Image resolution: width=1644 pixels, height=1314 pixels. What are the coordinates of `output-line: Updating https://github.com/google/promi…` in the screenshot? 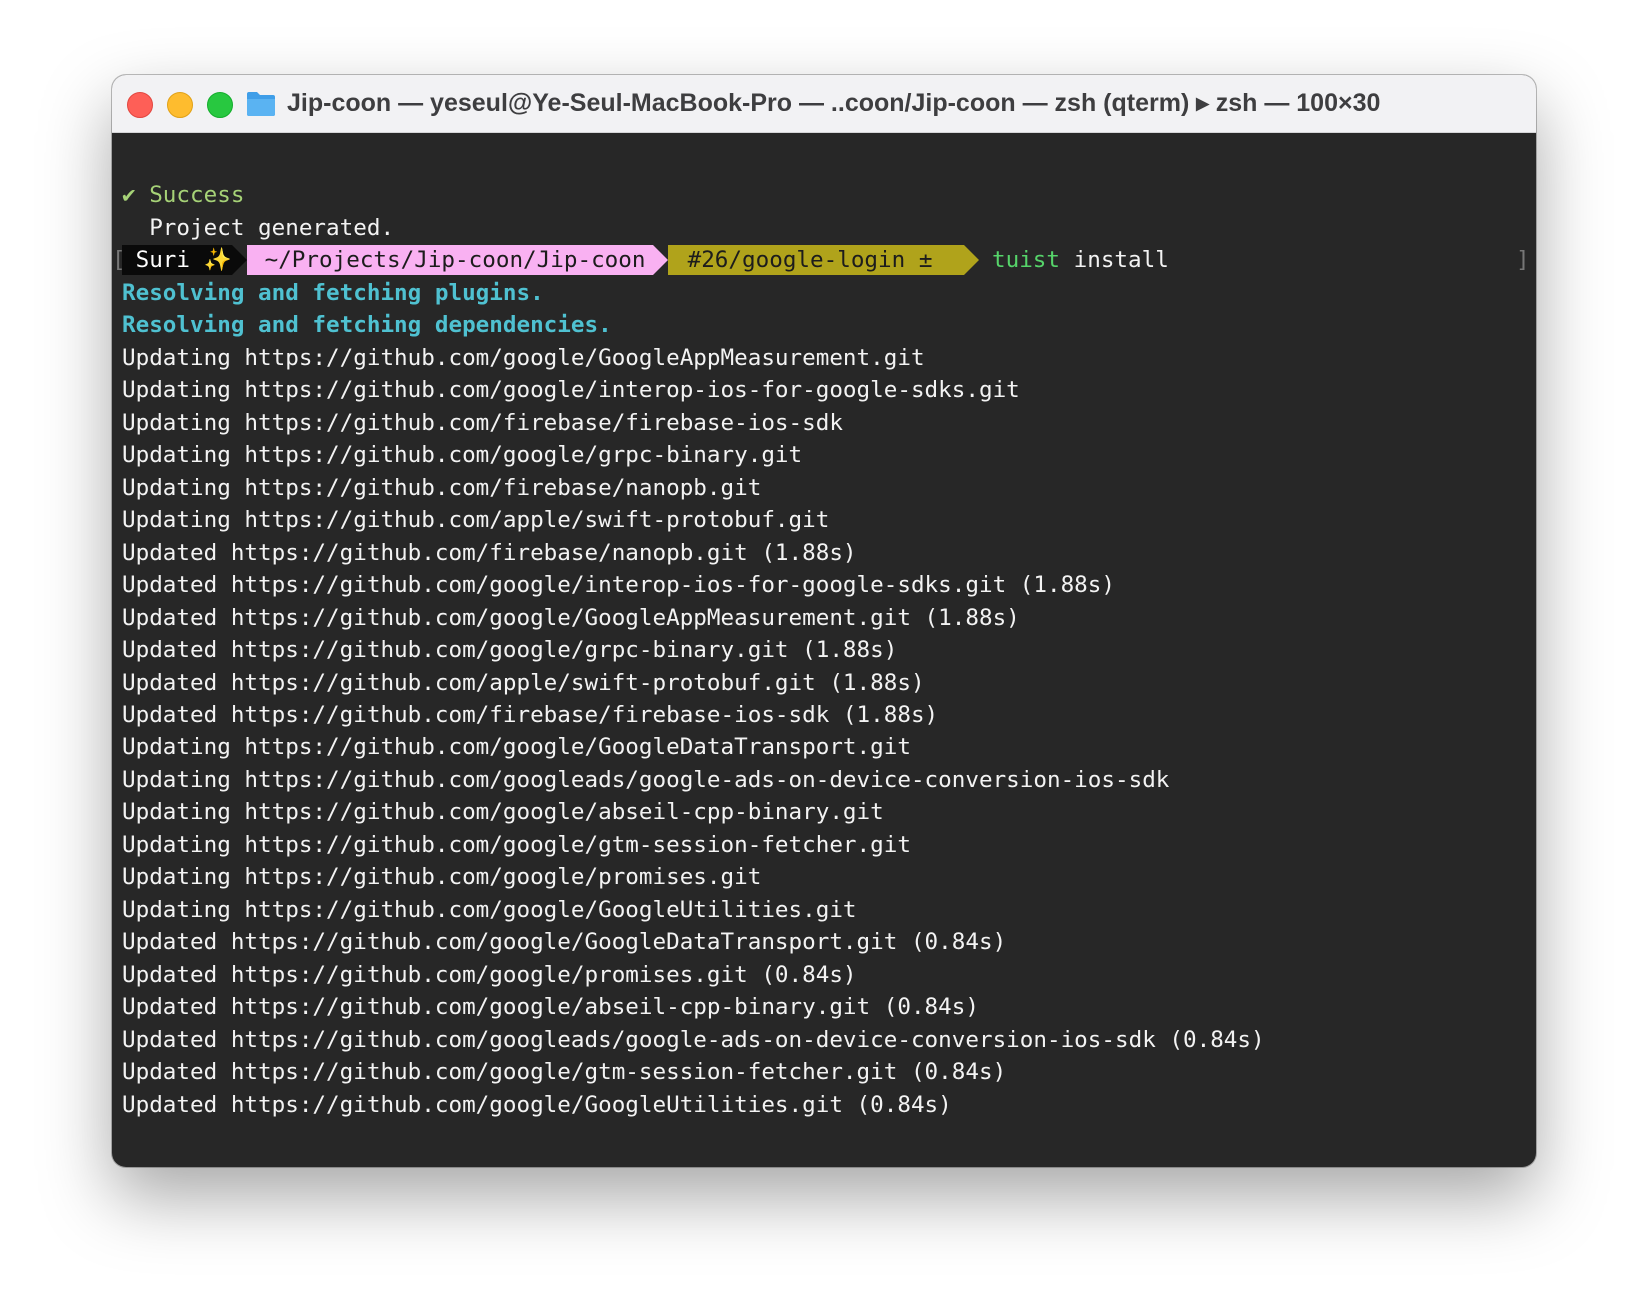 It's located at (442, 877).